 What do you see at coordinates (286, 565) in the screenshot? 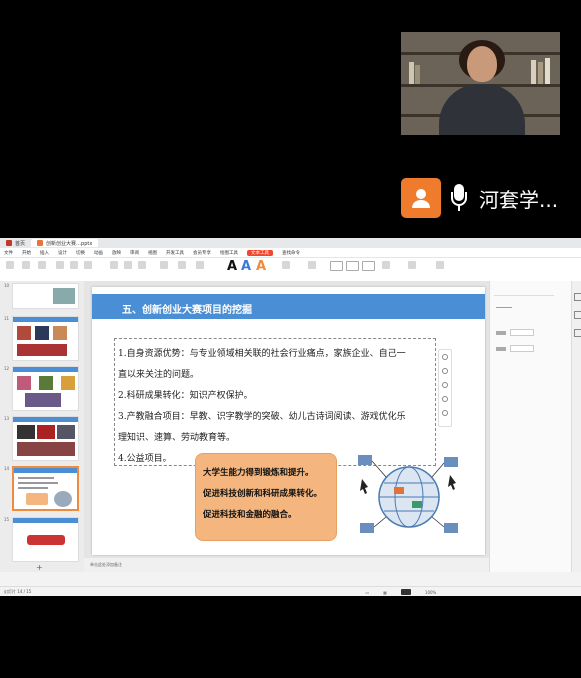
I see `notes-bar: 单击此处添加备注` at bounding box center [286, 565].